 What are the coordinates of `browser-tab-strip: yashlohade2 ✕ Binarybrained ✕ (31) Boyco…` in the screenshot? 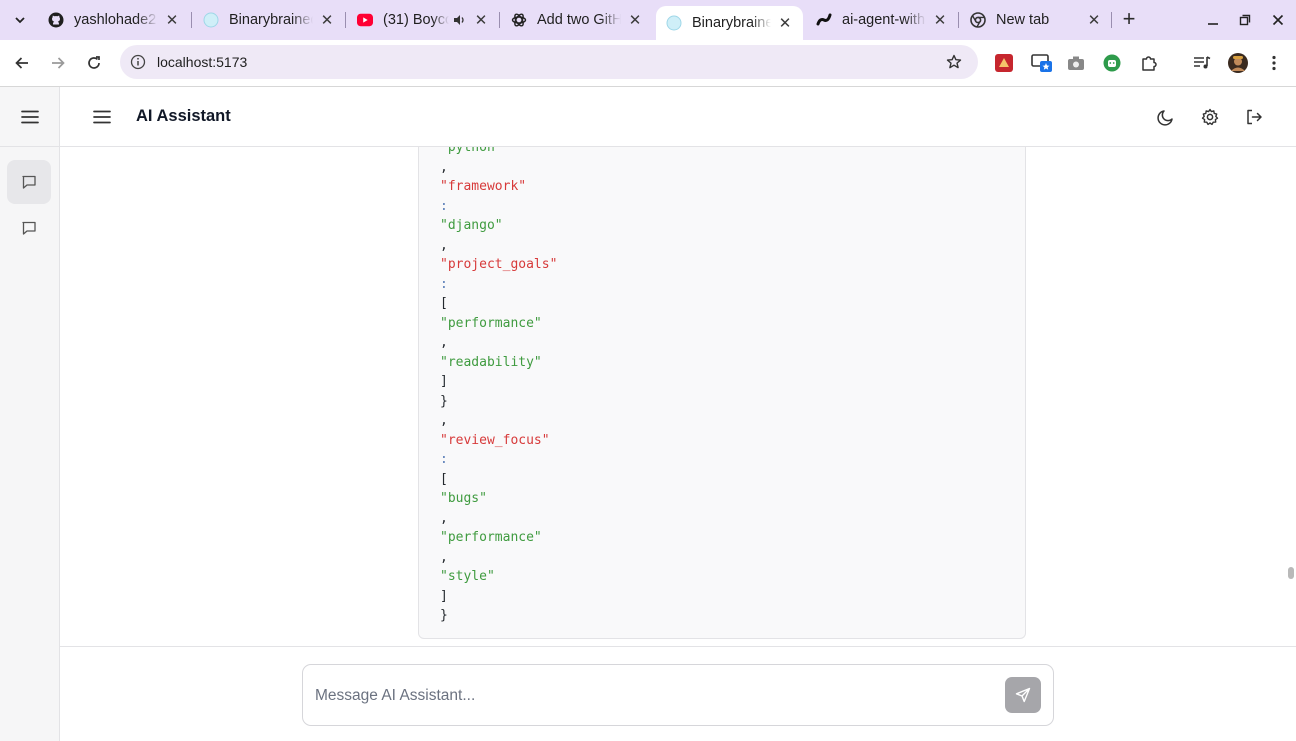 It's located at (648, 20).